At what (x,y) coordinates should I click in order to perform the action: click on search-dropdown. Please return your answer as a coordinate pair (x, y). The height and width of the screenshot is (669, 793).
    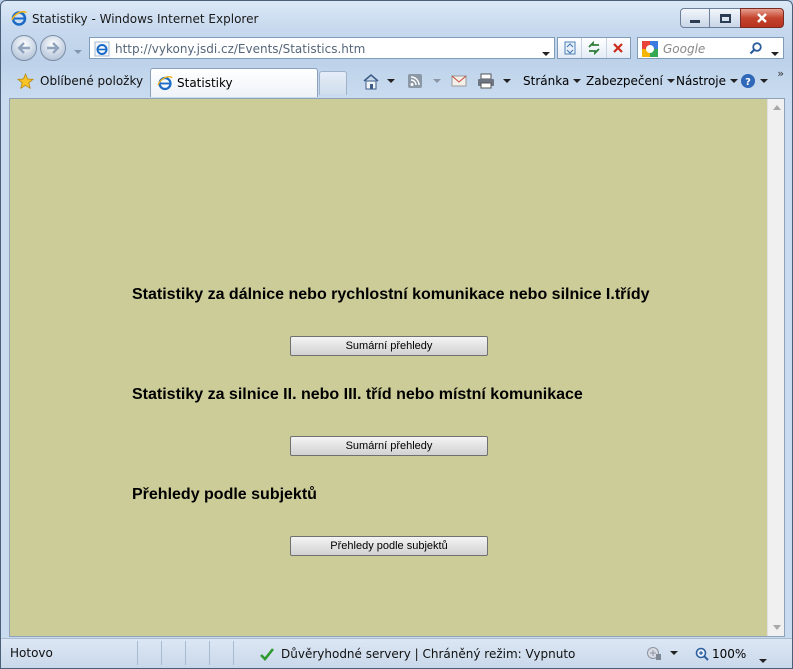
    Looking at the image, I should click on (773, 52).